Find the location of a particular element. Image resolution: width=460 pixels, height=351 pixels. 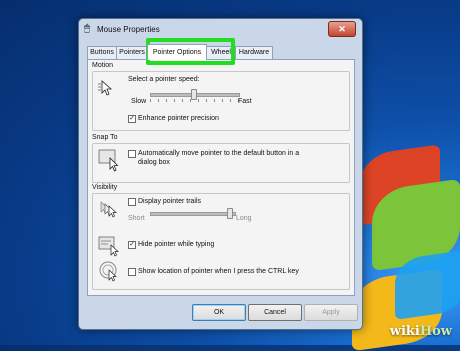

snap-to-group-label: Snap To is located at coordinates (105, 137).